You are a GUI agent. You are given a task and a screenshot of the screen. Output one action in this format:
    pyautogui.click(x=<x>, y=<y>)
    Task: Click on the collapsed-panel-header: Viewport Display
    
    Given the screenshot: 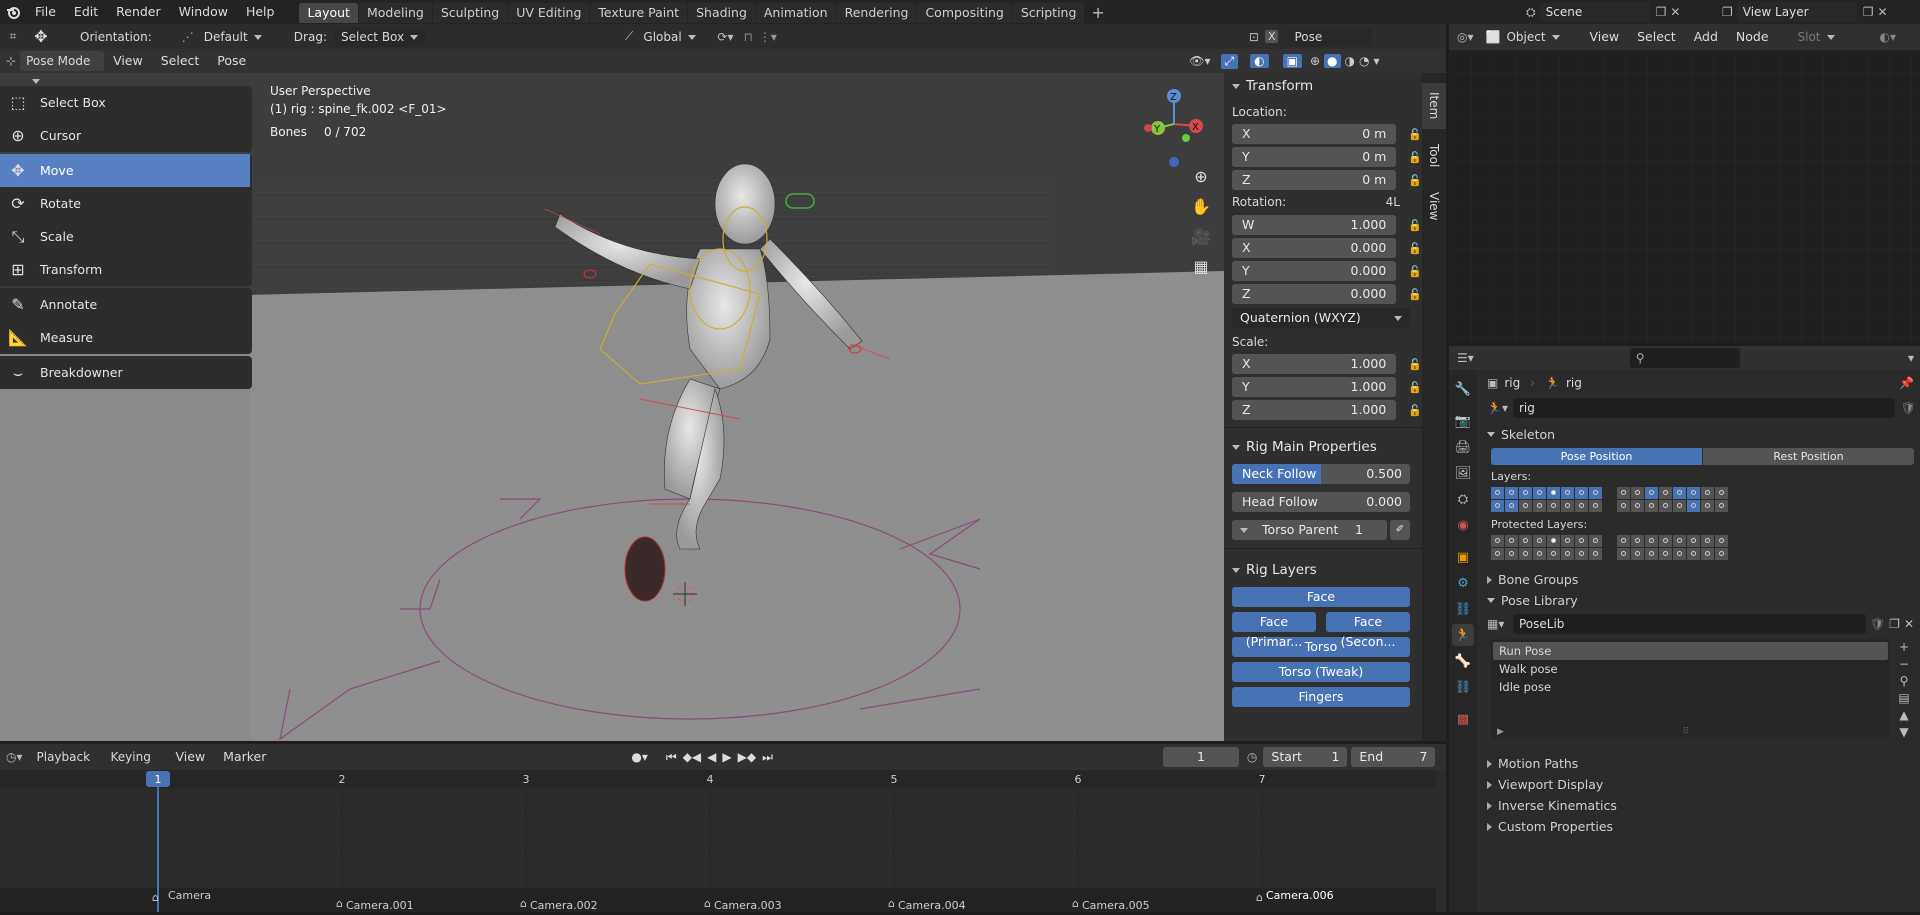 What is the action you would take?
    pyautogui.click(x=1700, y=784)
    